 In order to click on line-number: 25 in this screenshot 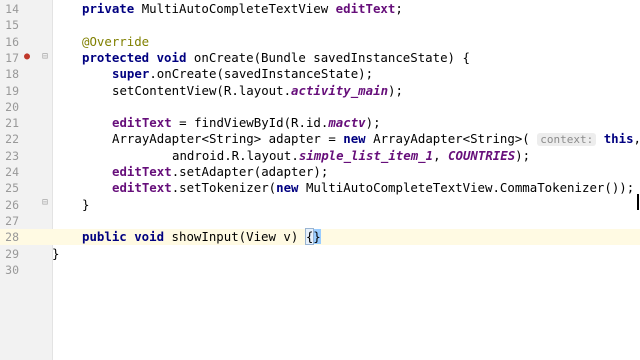, I will do `click(12, 188)`.